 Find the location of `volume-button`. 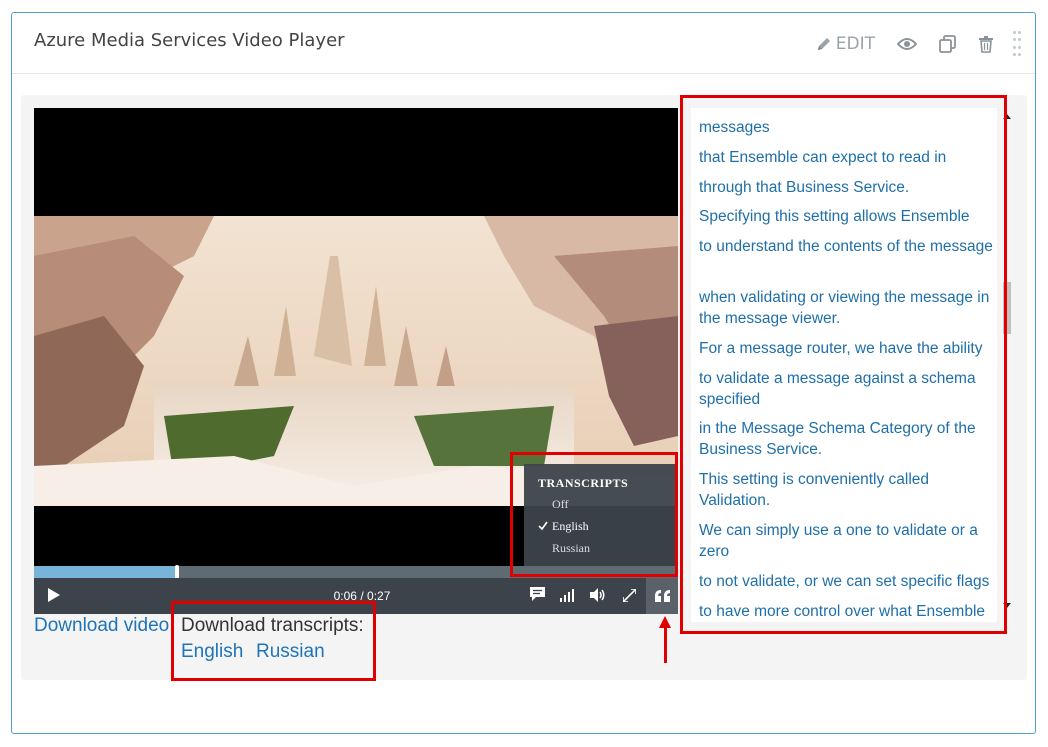

volume-button is located at coordinates (598, 596).